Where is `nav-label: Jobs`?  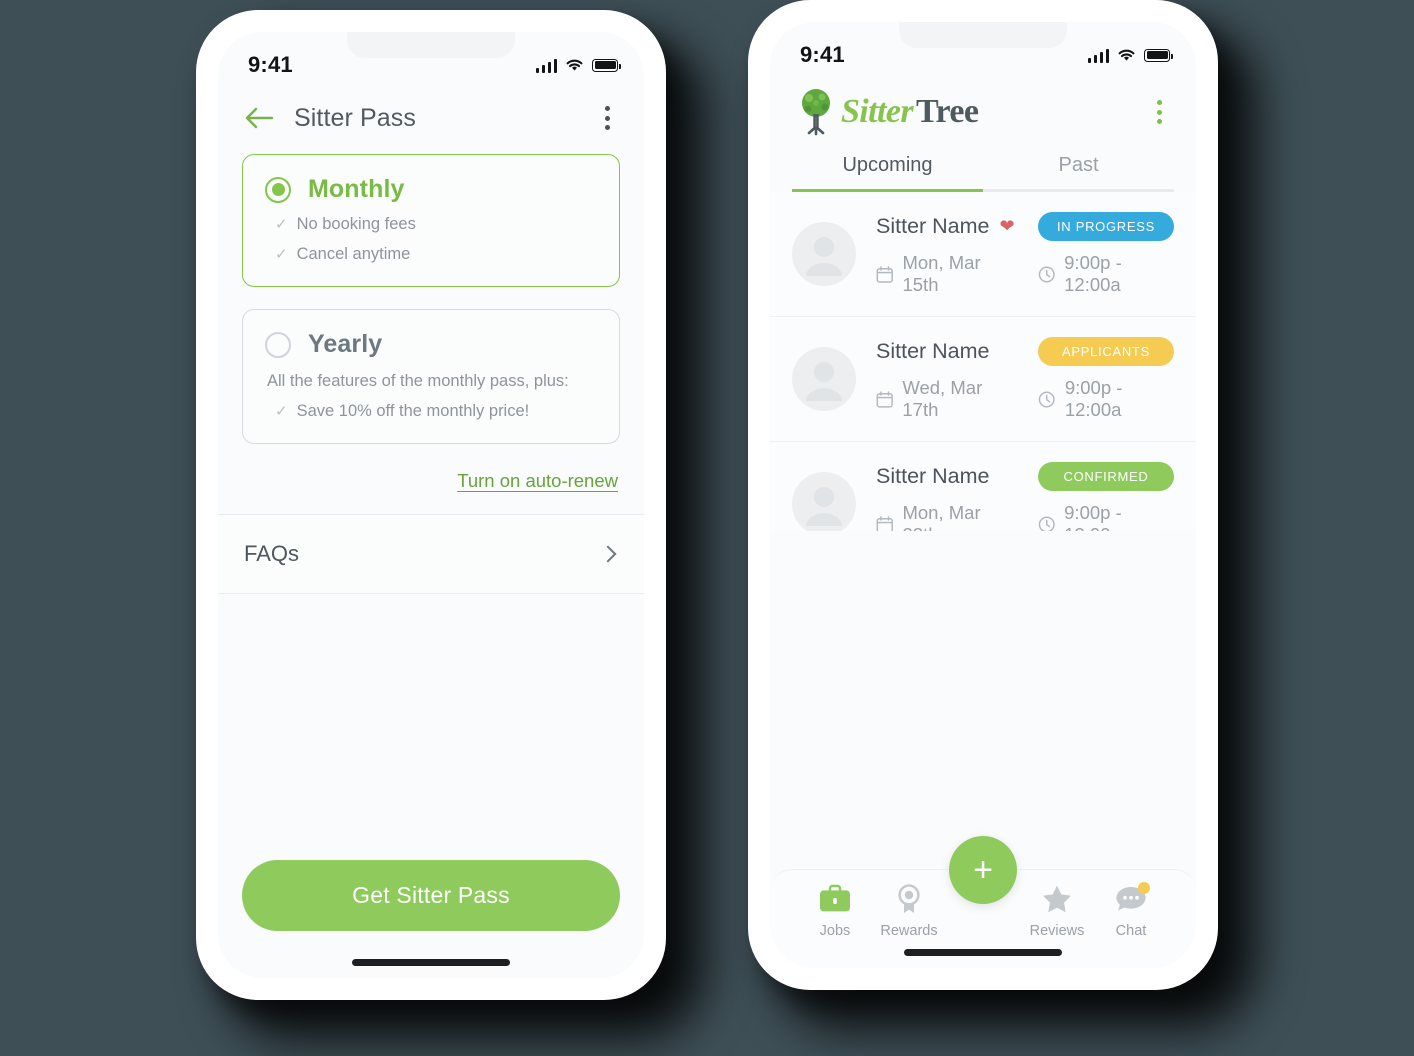
nav-label: Jobs is located at coordinates (835, 931).